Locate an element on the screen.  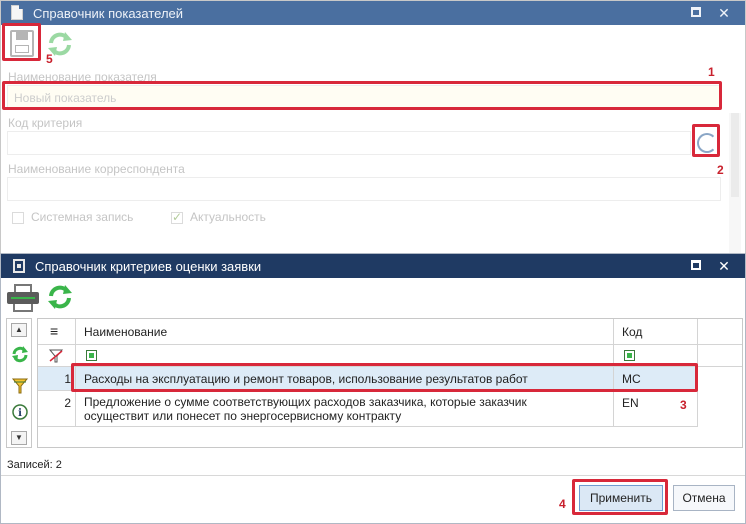
apply-button: Применить is located at coordinates (621, 498).